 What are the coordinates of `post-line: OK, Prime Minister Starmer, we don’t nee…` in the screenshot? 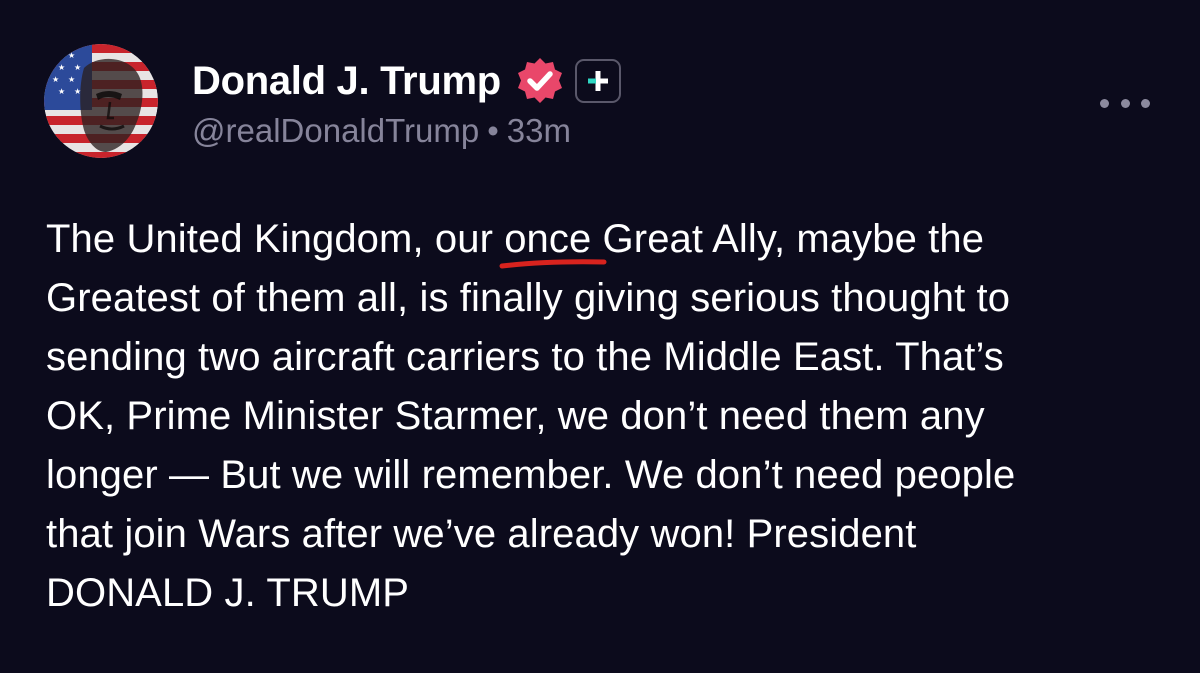 It's located at (515, 416).